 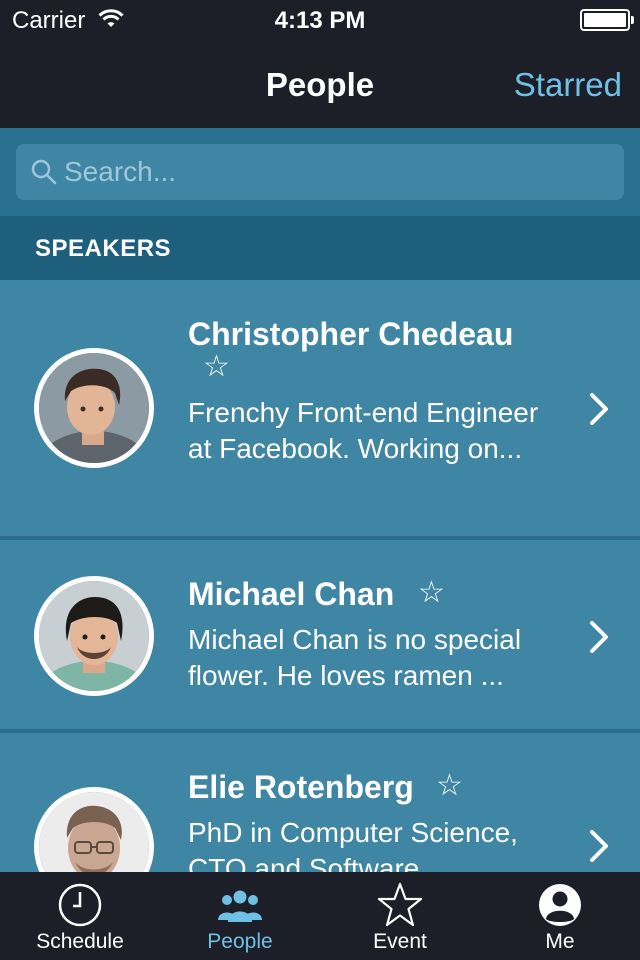 I want to click on search-bar, so click(x=320, y=172).